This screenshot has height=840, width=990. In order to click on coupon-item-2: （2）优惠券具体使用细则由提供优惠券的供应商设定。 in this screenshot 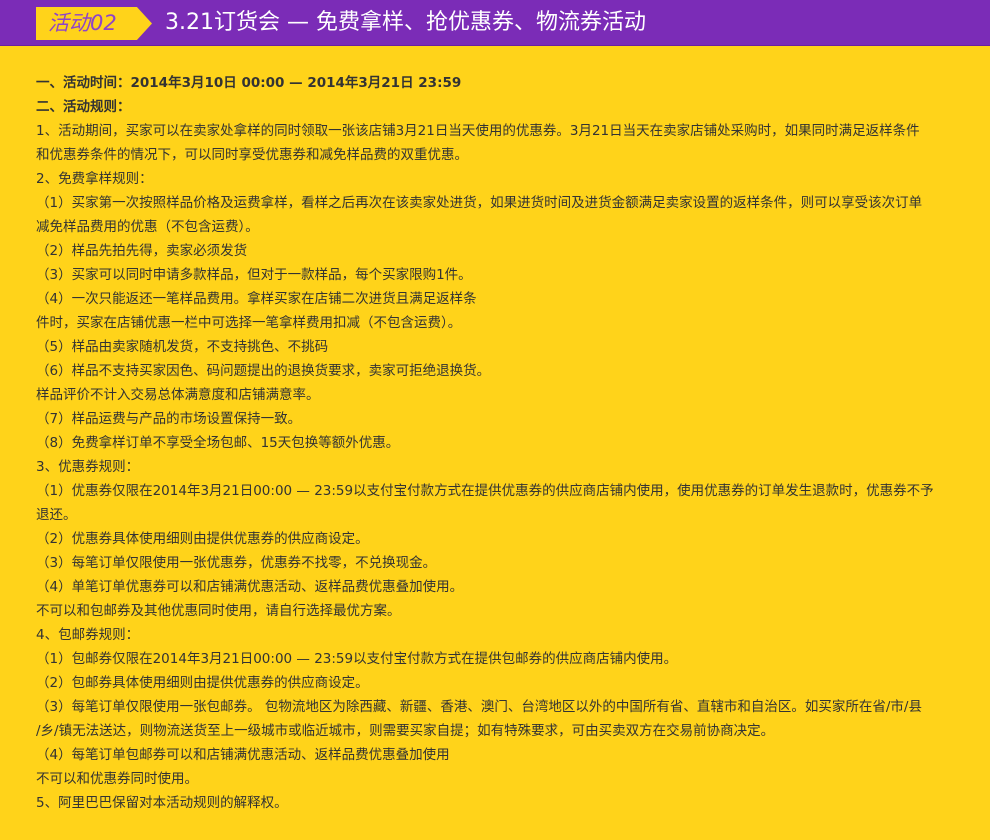, I will do `click(202, 539)`.